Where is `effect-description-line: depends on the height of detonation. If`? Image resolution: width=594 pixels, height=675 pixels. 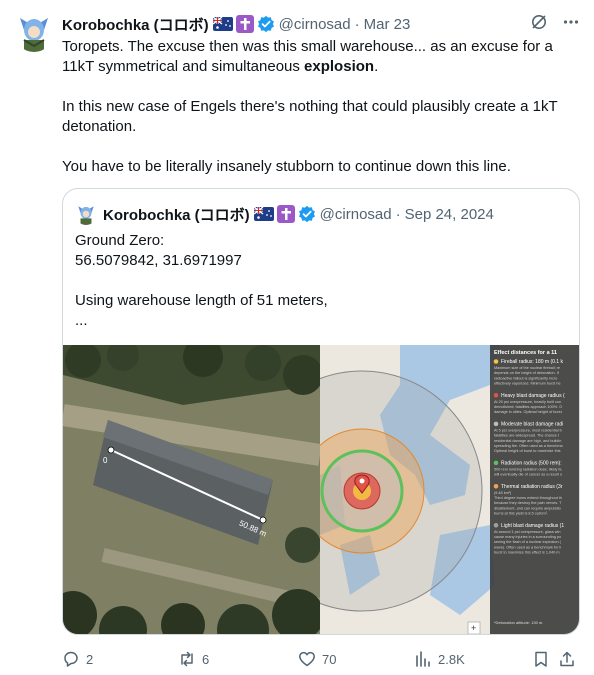
effect-description-line: depends on the height of detonation. If is located at coordinates (527, 373).